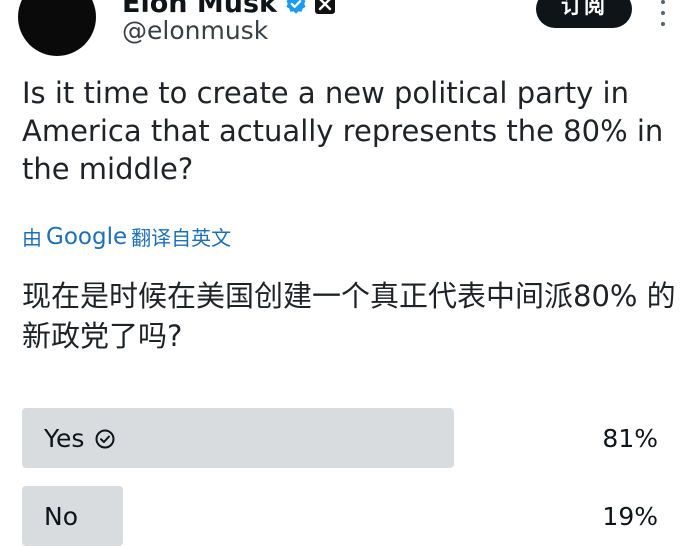 The image size is (694, 546). Describe the element at coordinates (347, 516) in the screenshot. I see `poll-option-no: No 19%` at that location.